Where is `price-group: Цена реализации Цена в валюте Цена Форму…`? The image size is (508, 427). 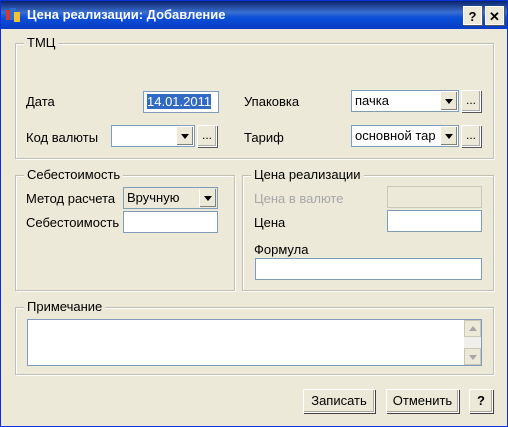
price-group: Цена реализации Цена в валюте Цена Форму… is located at coordinates (368, 229).